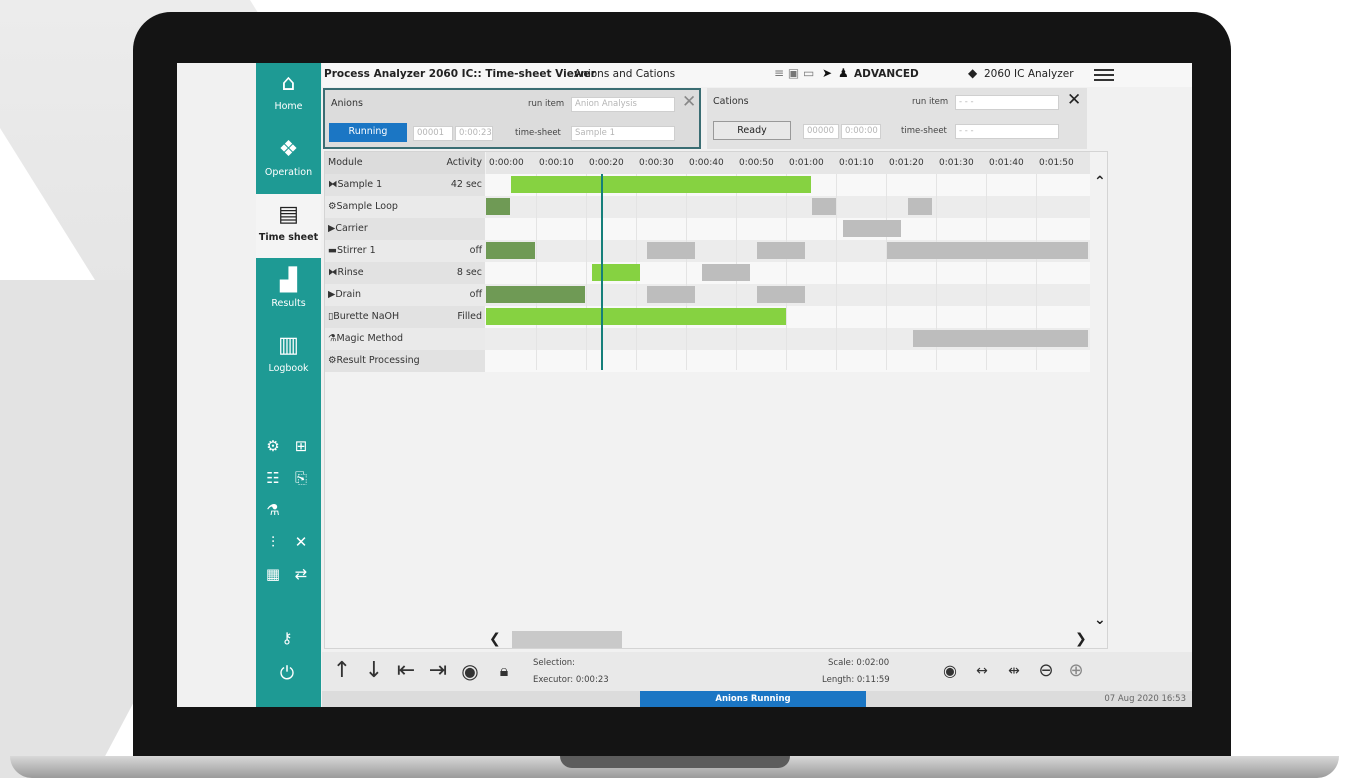 The height and width of the screenshot is (778, 1349). Describe the element at coordinates (538, 133) in the screenshot. I see `anions-timesheet-label: time-sheet` at that location.